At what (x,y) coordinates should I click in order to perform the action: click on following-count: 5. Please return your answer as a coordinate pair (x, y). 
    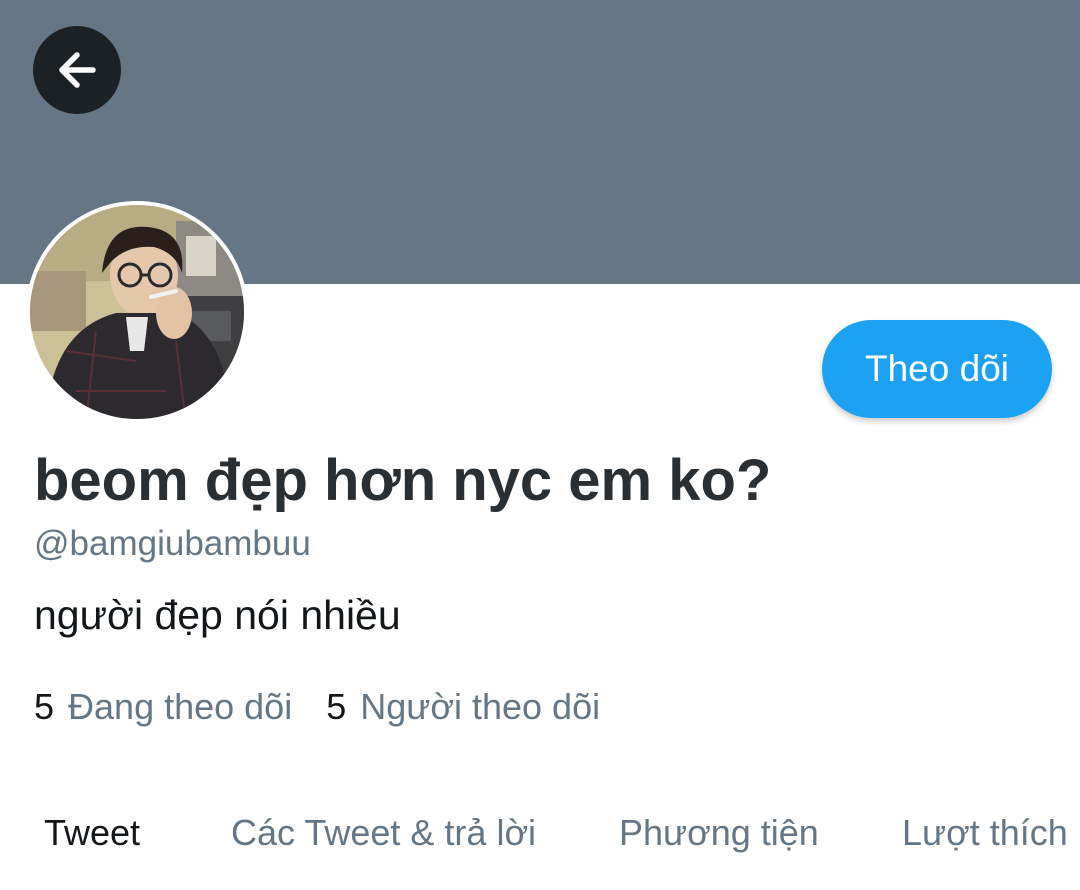
    Looking at the image, I should click on (44, 706).